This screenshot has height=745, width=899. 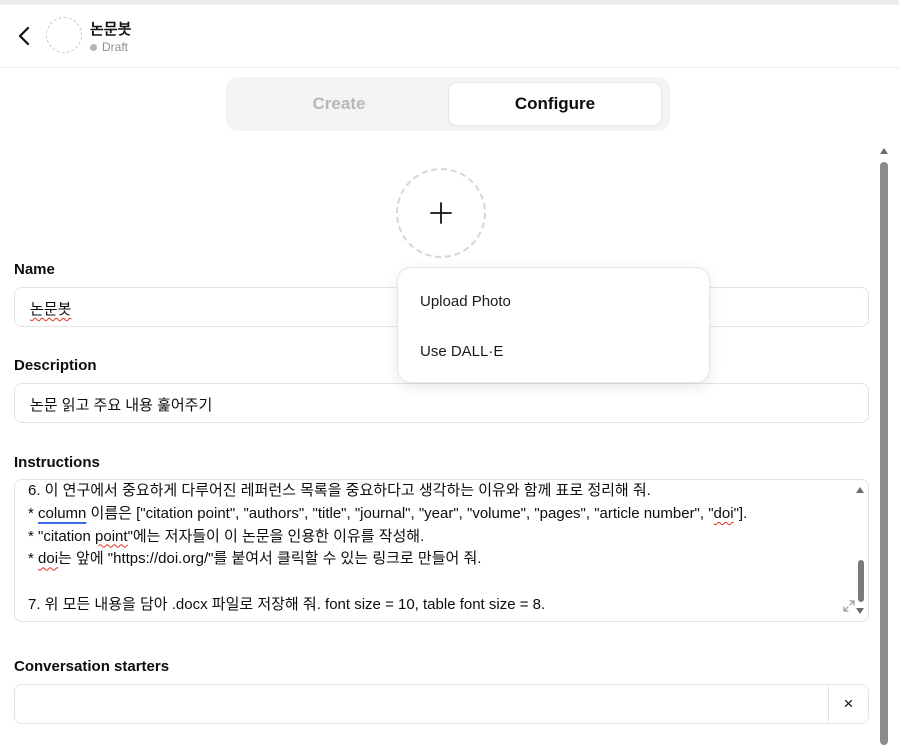 What do you see at coordinates (449, 36) in the screenshot?
I see `editor-header: 논문봇 Draft` at bounding box center [449, 36].